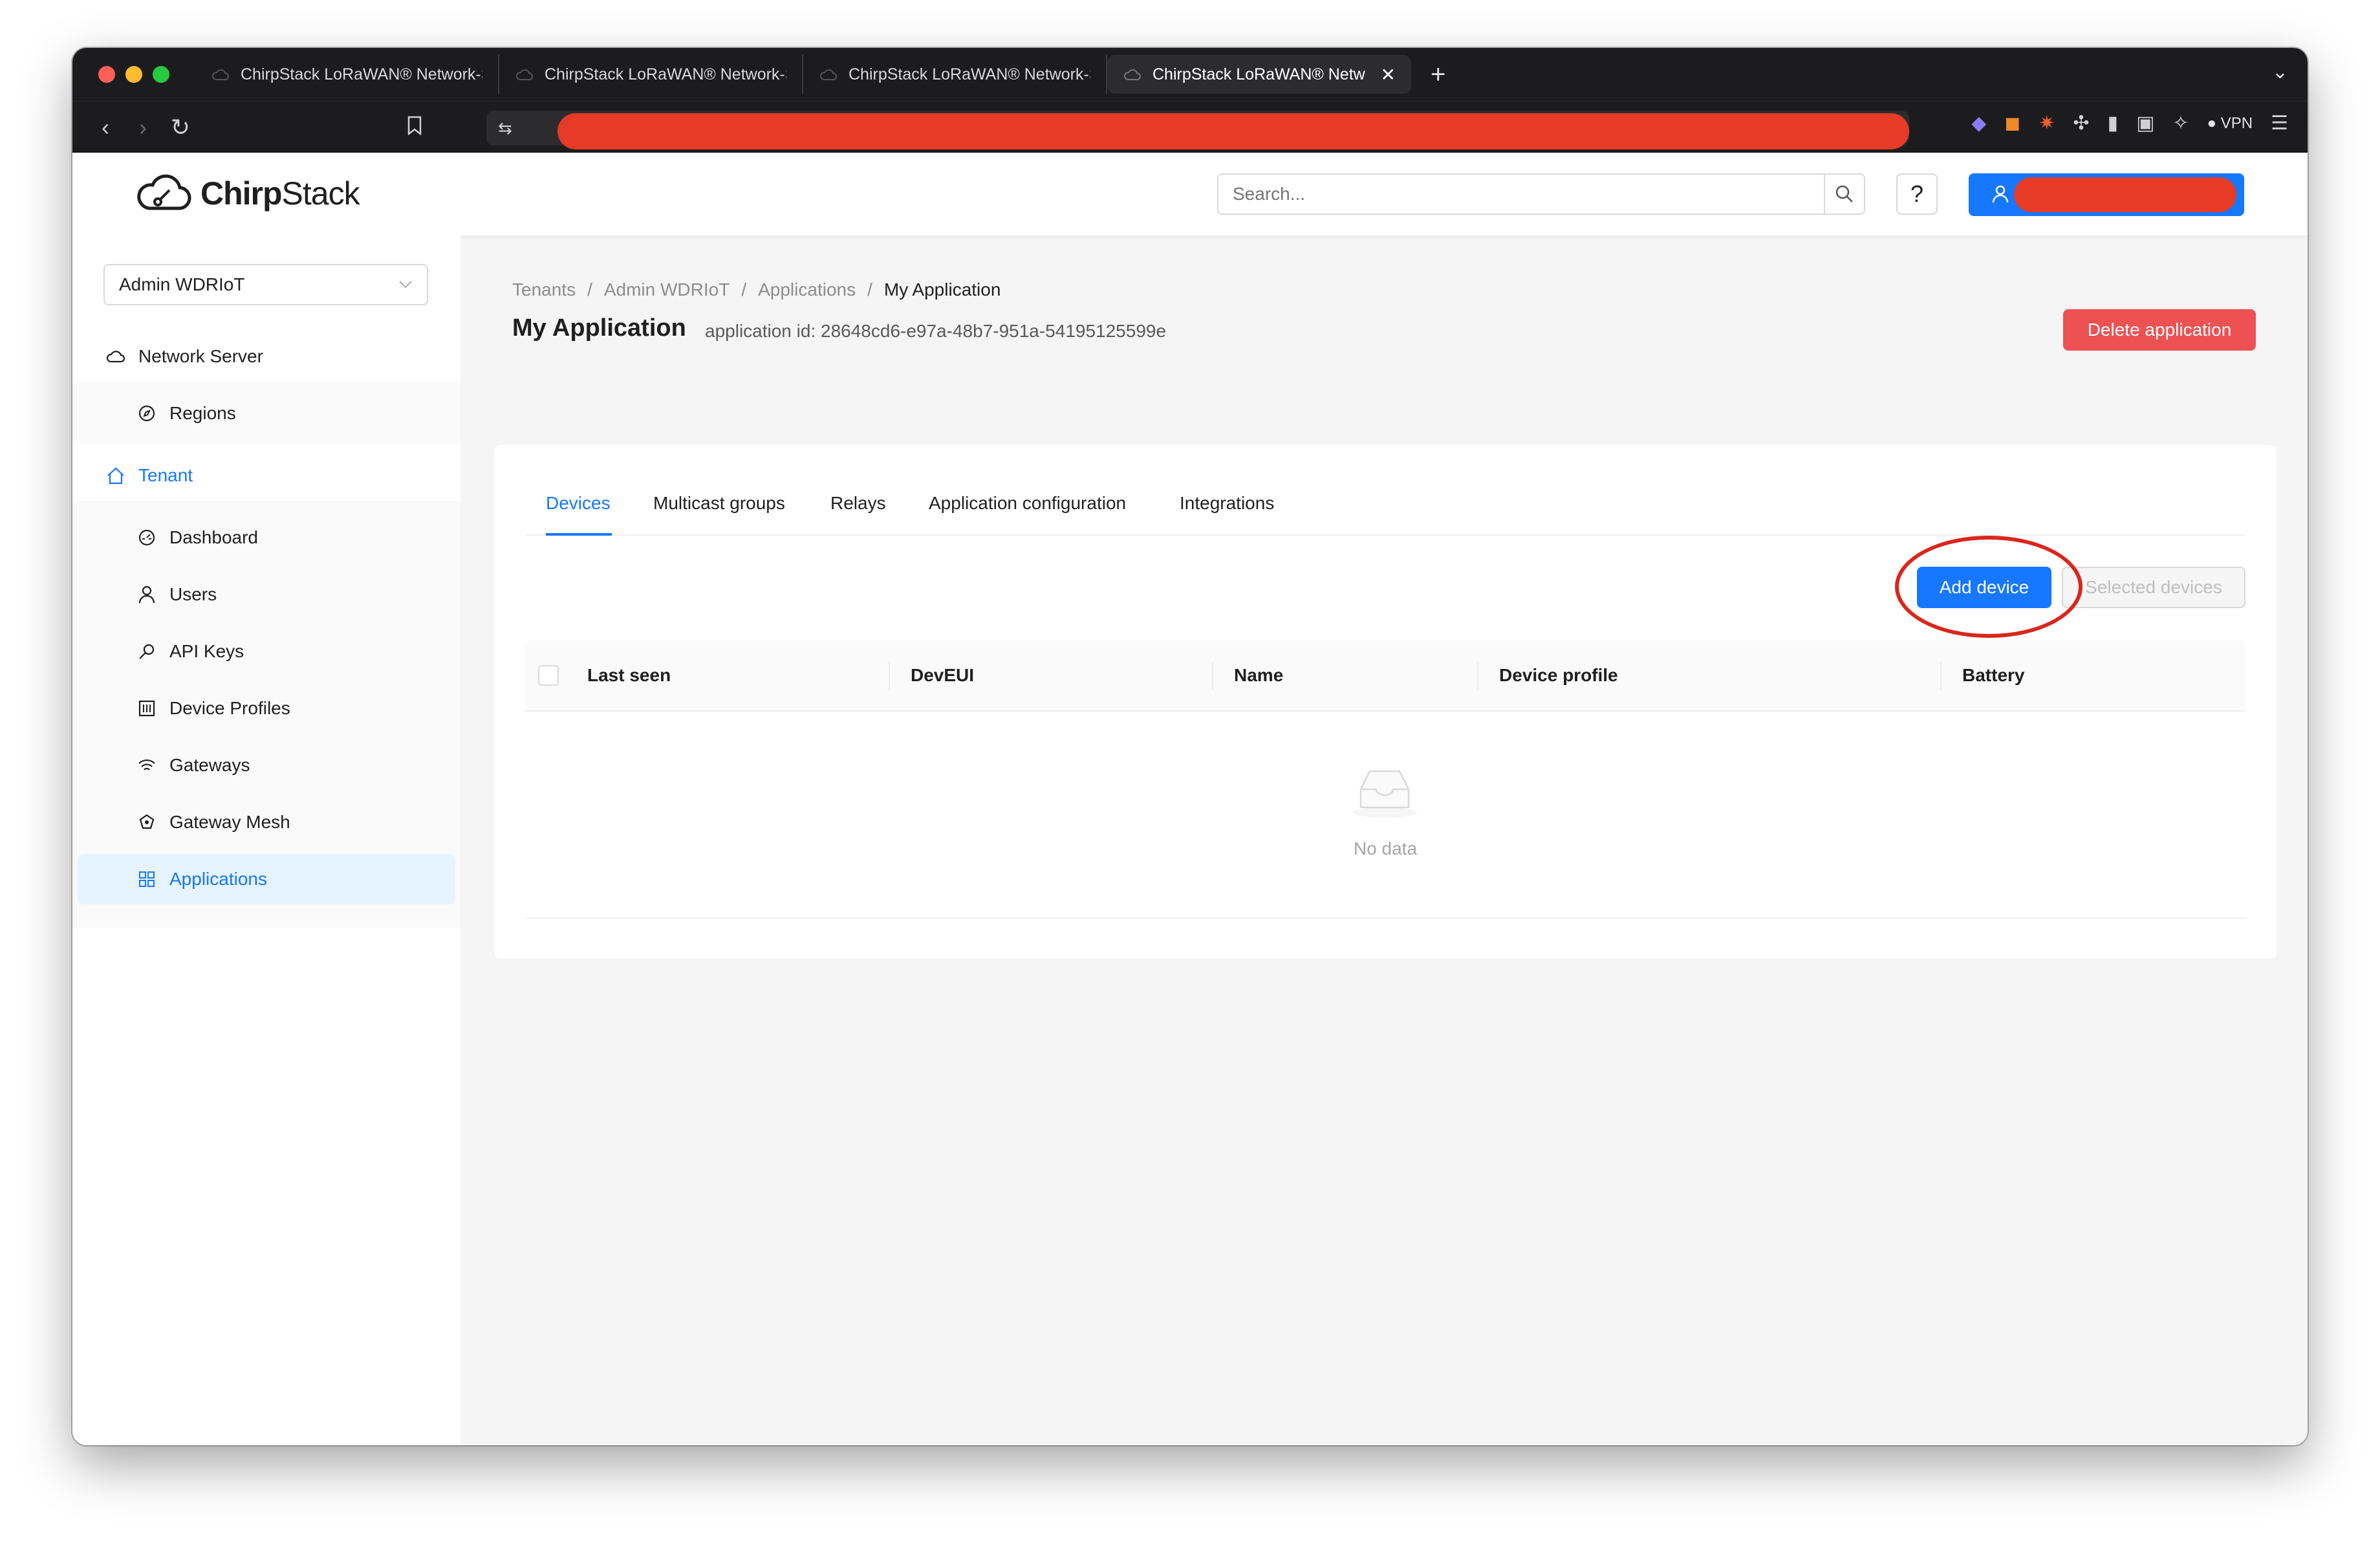 The width and height of the screenshot is (2380, 1541). What do you see at coordinates (1559, 675) in the screenshot?
I see `column-device-profile: Device profile` at bounding box center [1559, 675].